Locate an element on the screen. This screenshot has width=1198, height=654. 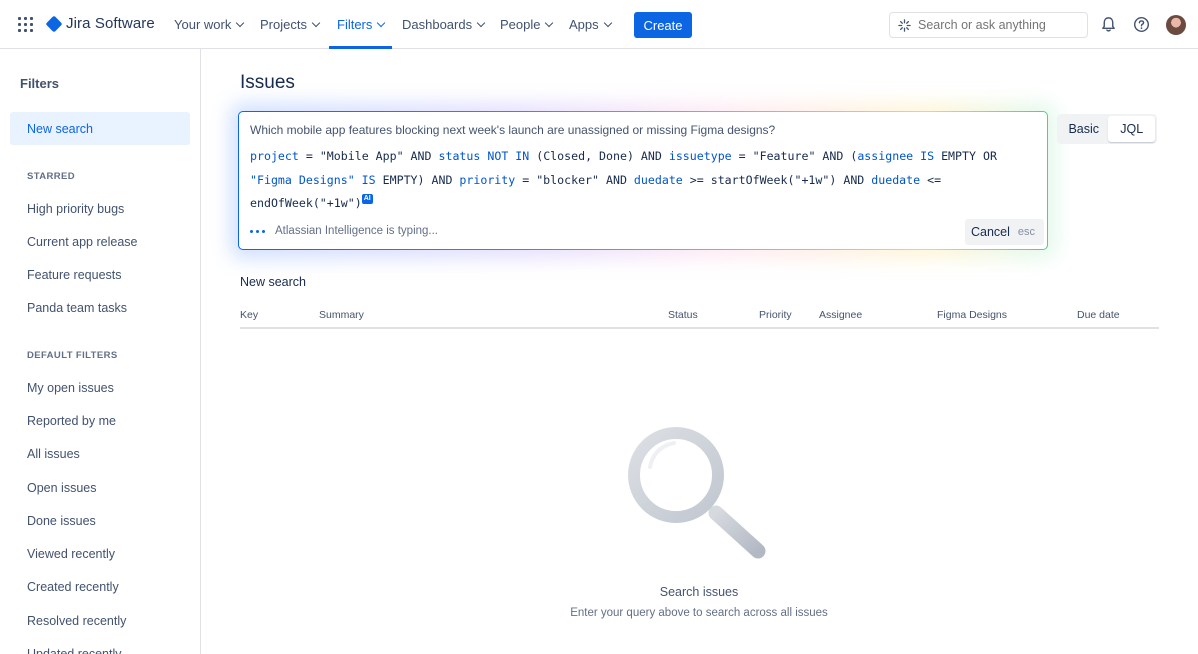
jql-field: issuetype is located at coordinates (700, 156).